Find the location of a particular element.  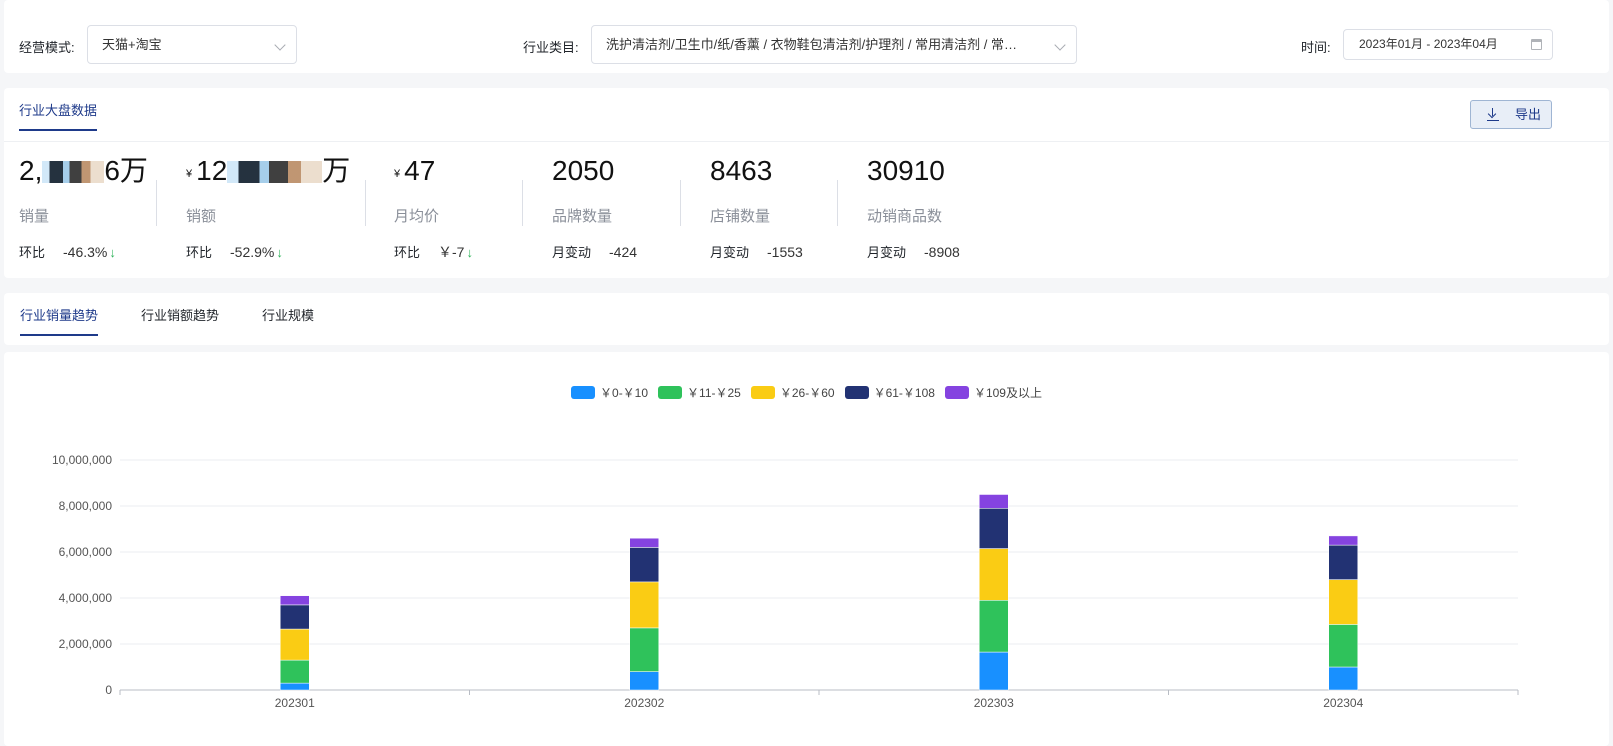

date-range-picker: 2023年01月 - 2023年04月 is located at coordinates (1448, 44).